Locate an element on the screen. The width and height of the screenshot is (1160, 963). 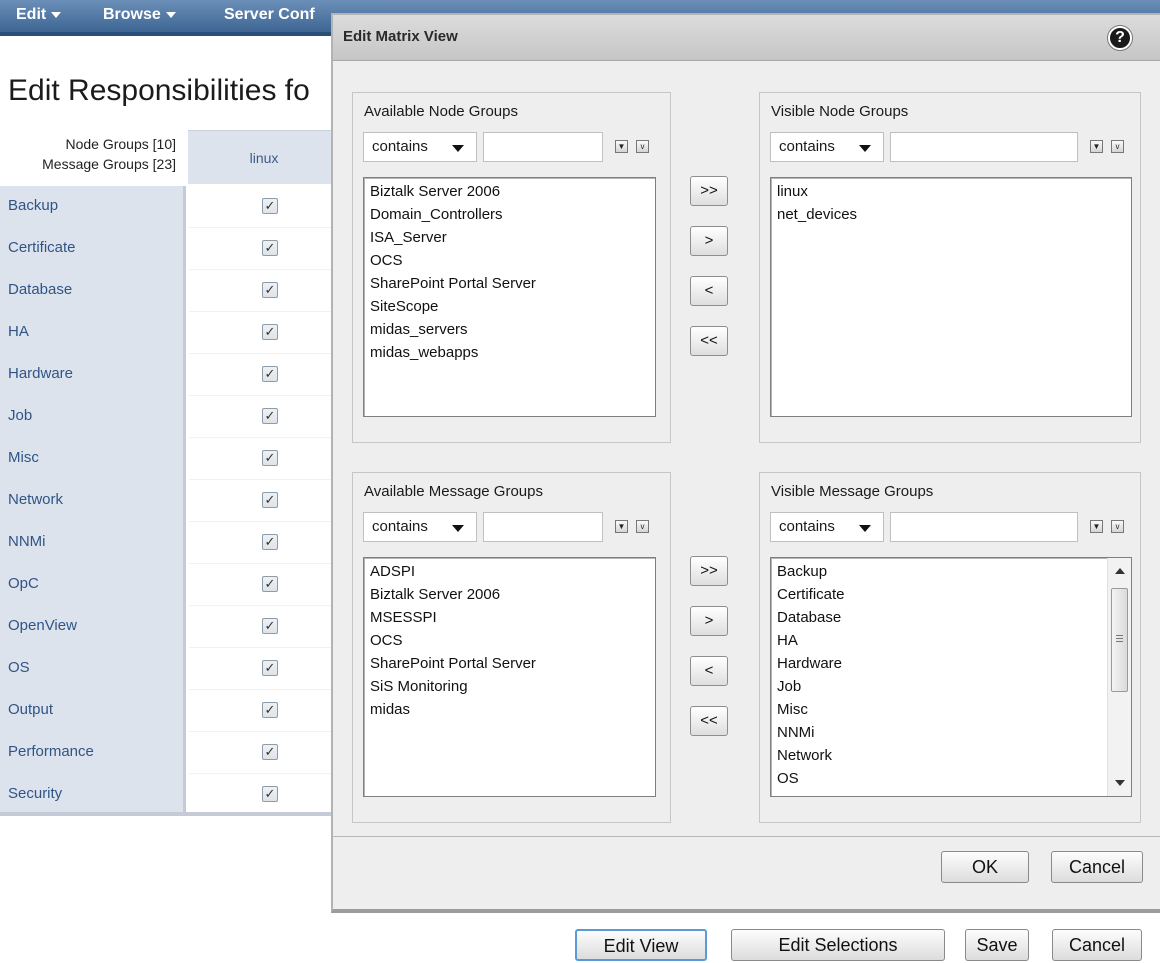
visible-node-groups-filter-mode: contains is located at coordinates (827, 147).